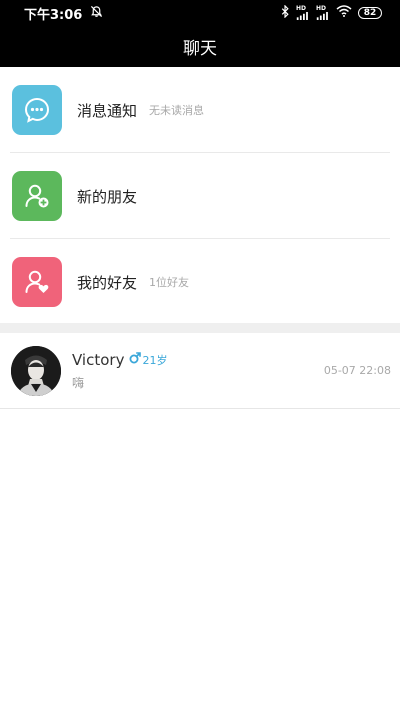  I want to click on gender-age-badge: 21岁, so click(148, 360).